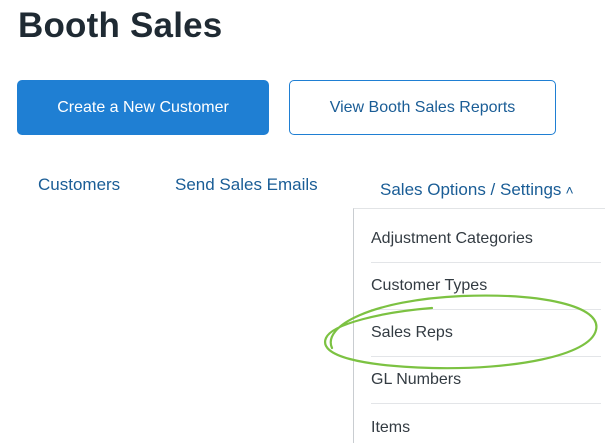  I want to click on nav-customers: Customers, so click(79, 185).